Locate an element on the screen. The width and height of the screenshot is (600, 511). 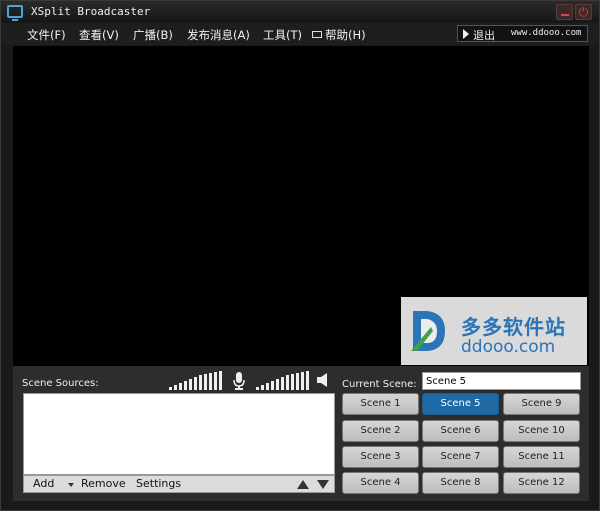
remove-button: Remove is located at coordinates (103, 483).